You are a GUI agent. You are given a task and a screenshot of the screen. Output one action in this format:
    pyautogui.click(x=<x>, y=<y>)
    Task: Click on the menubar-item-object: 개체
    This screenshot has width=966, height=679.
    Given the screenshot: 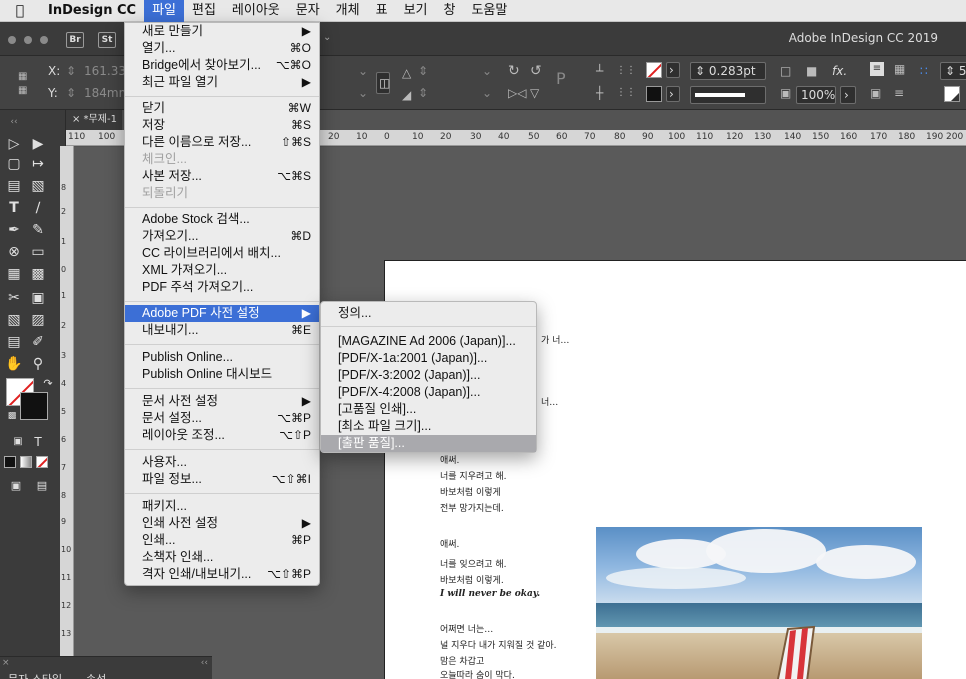 What is the action you would take?
    pyautogui.click(x=348, y=11)
    